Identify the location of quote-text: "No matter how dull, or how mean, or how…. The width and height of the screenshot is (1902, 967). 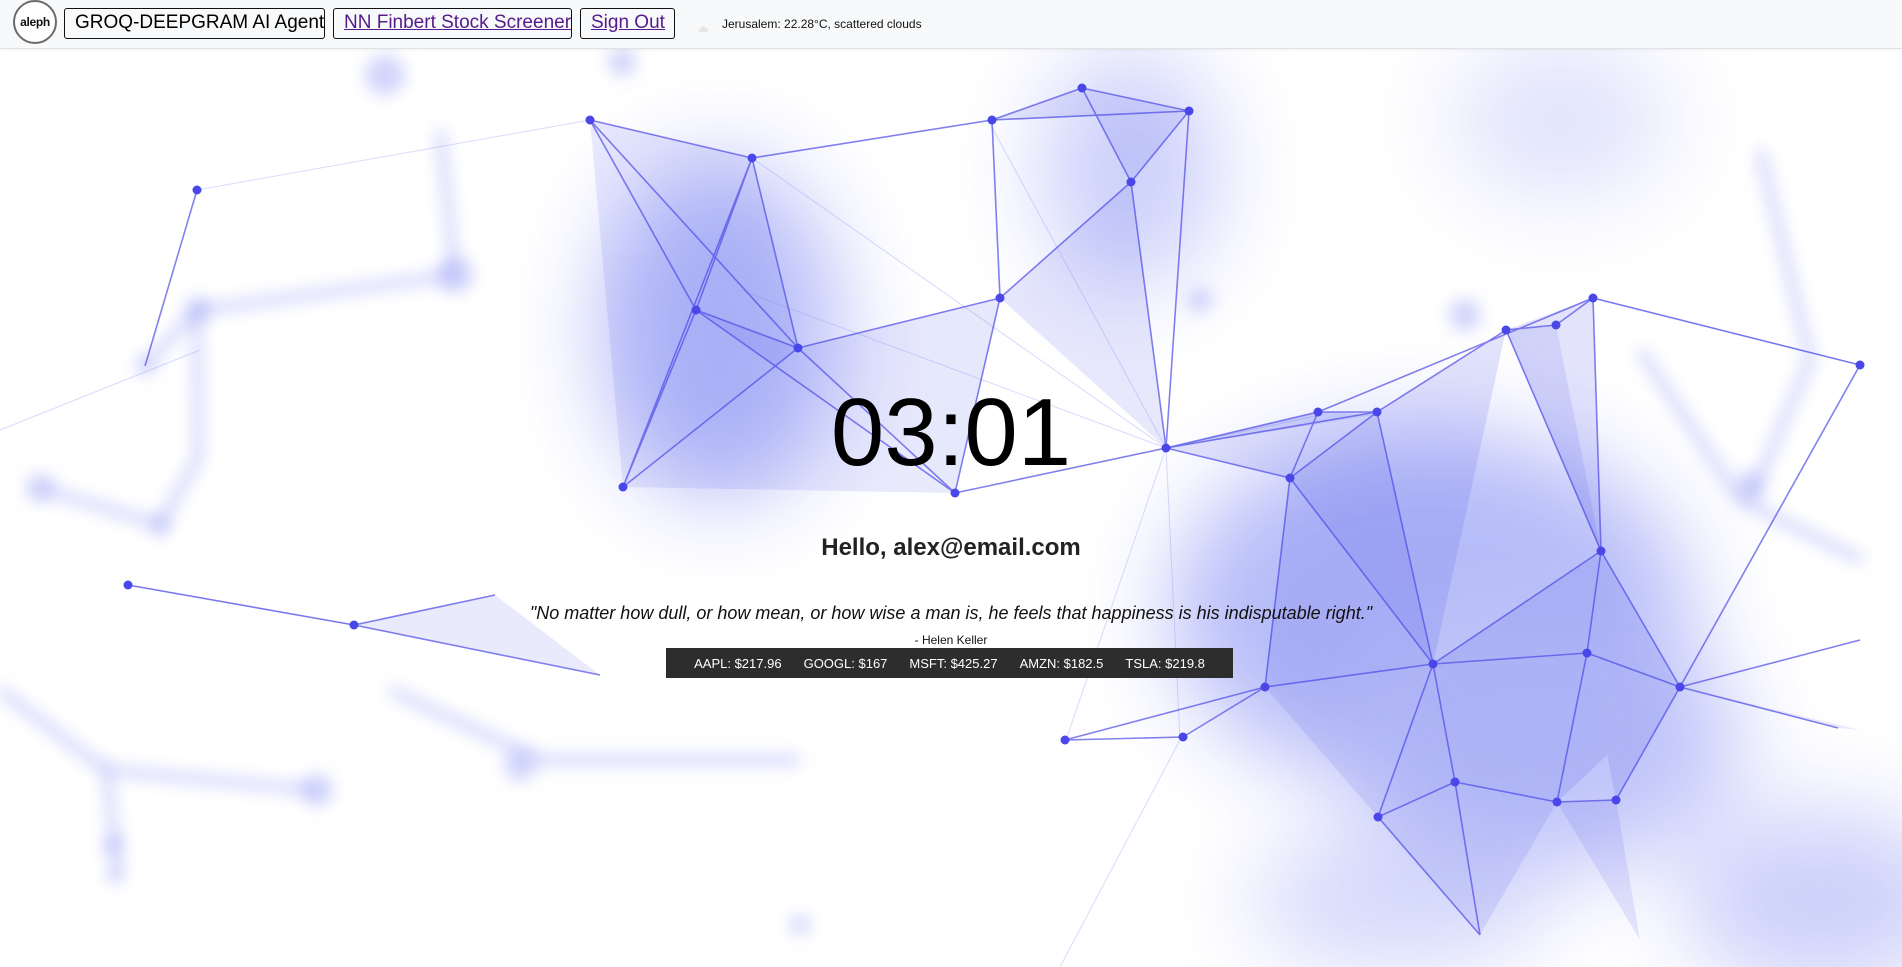
(951, 613).